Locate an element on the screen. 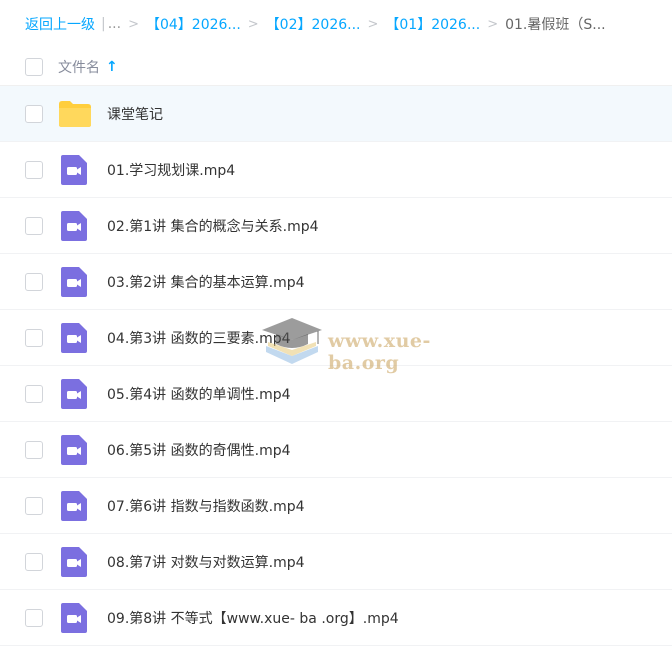 Image resolution: width=672 pixels, height=647 pixels. select-all-checkbox is located at coordinates (34, 66).